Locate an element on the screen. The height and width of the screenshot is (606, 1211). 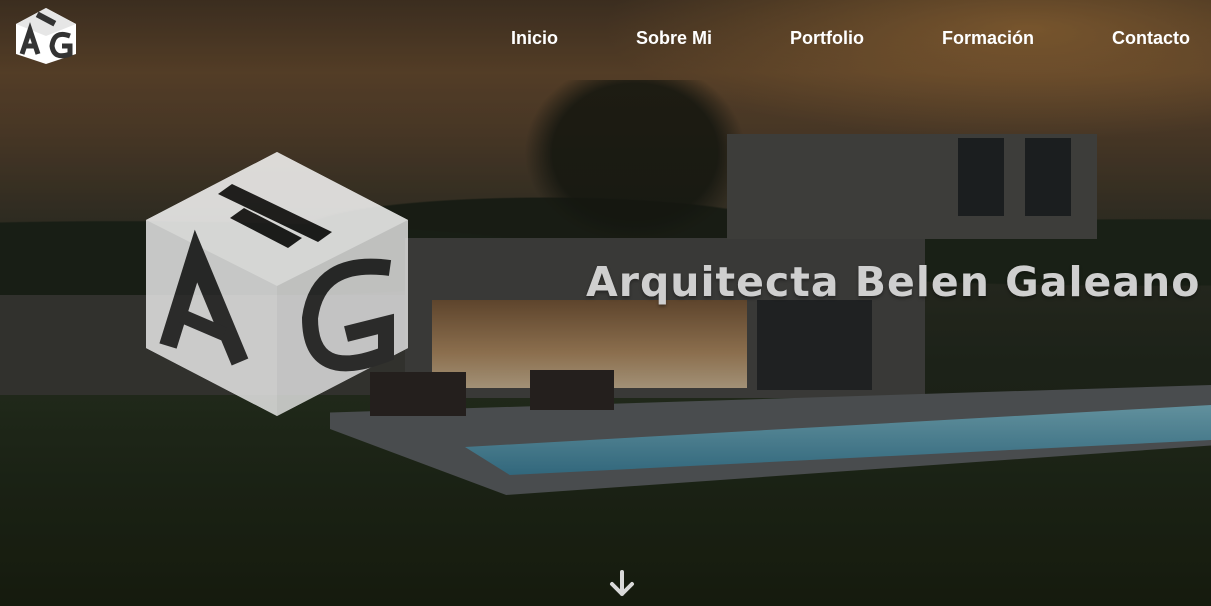
hero-title: Arquitecta Belen Galeano is located at coordinates (893, 282).